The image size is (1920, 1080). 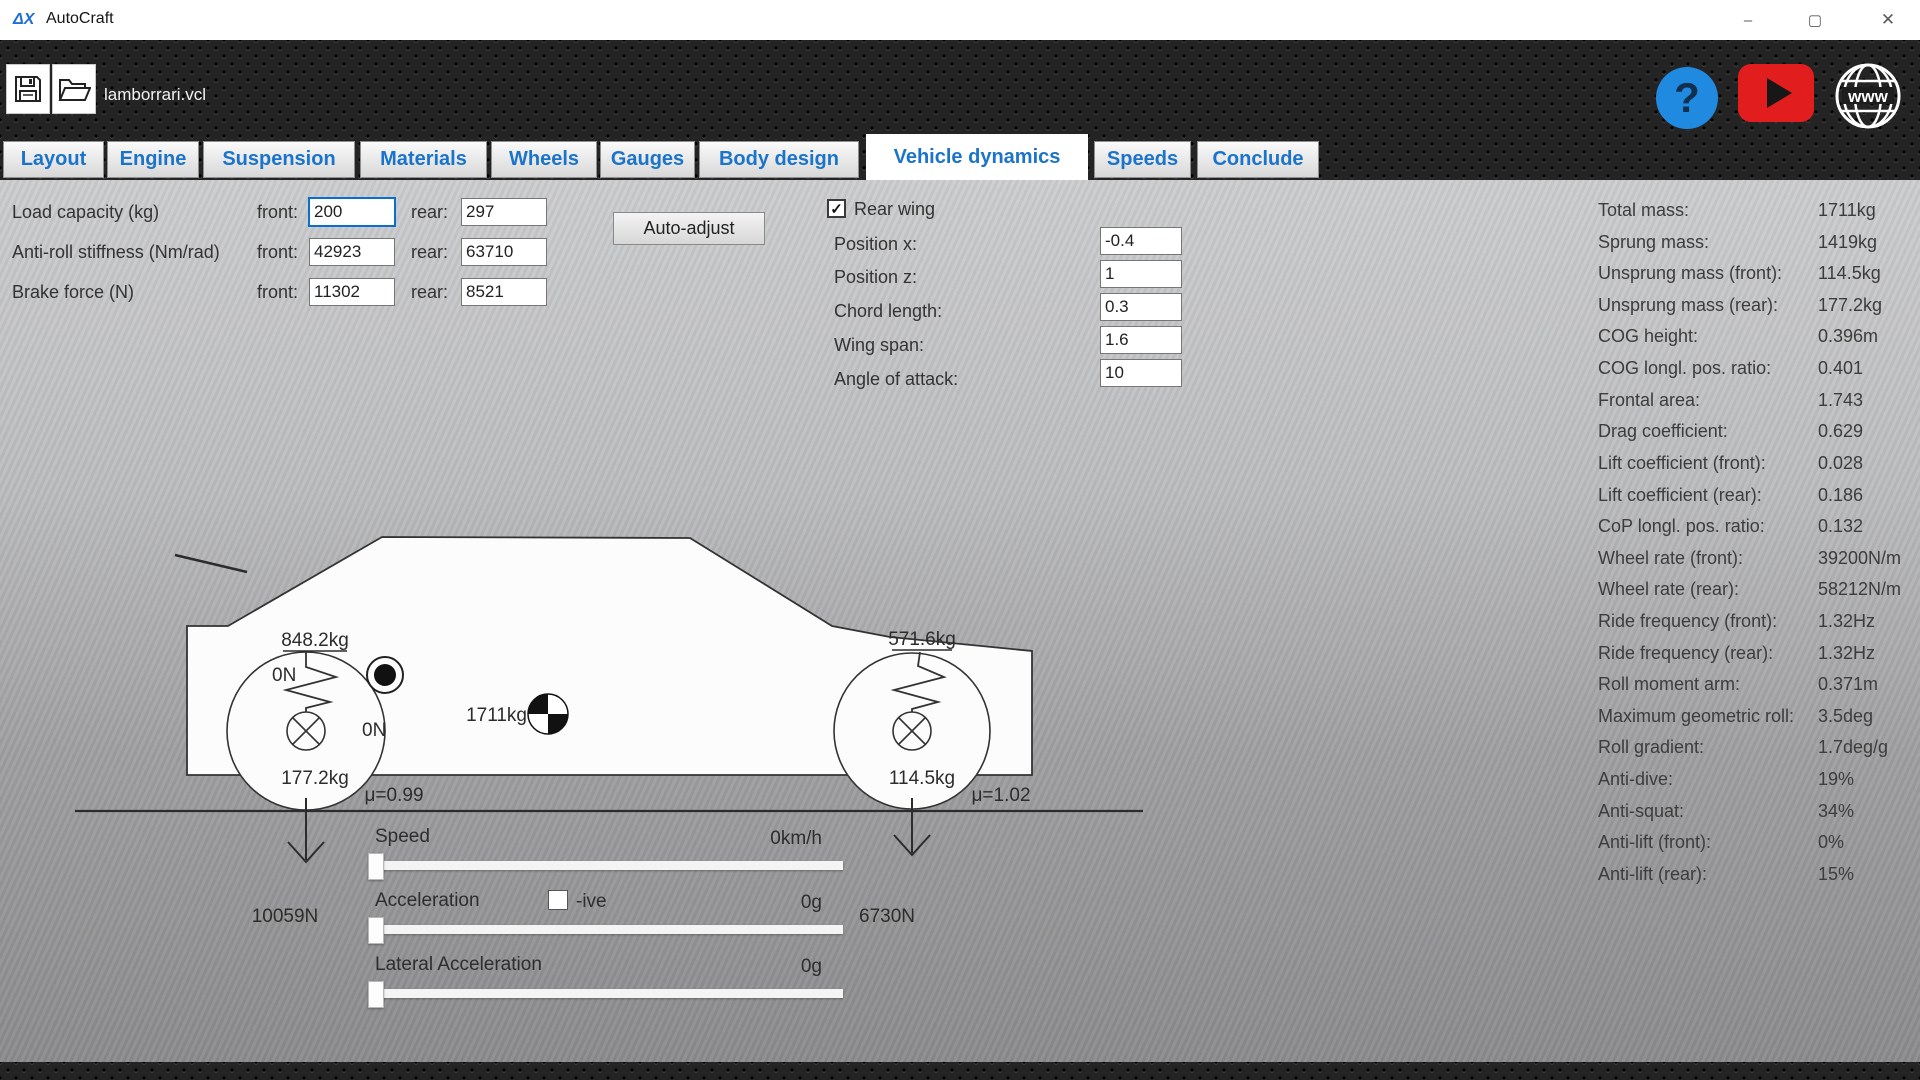 What do you see at coordinates (1846, 716) in the screenshot?
I see `stat-value: 3.5deg` at bounding box center [1846, 716].